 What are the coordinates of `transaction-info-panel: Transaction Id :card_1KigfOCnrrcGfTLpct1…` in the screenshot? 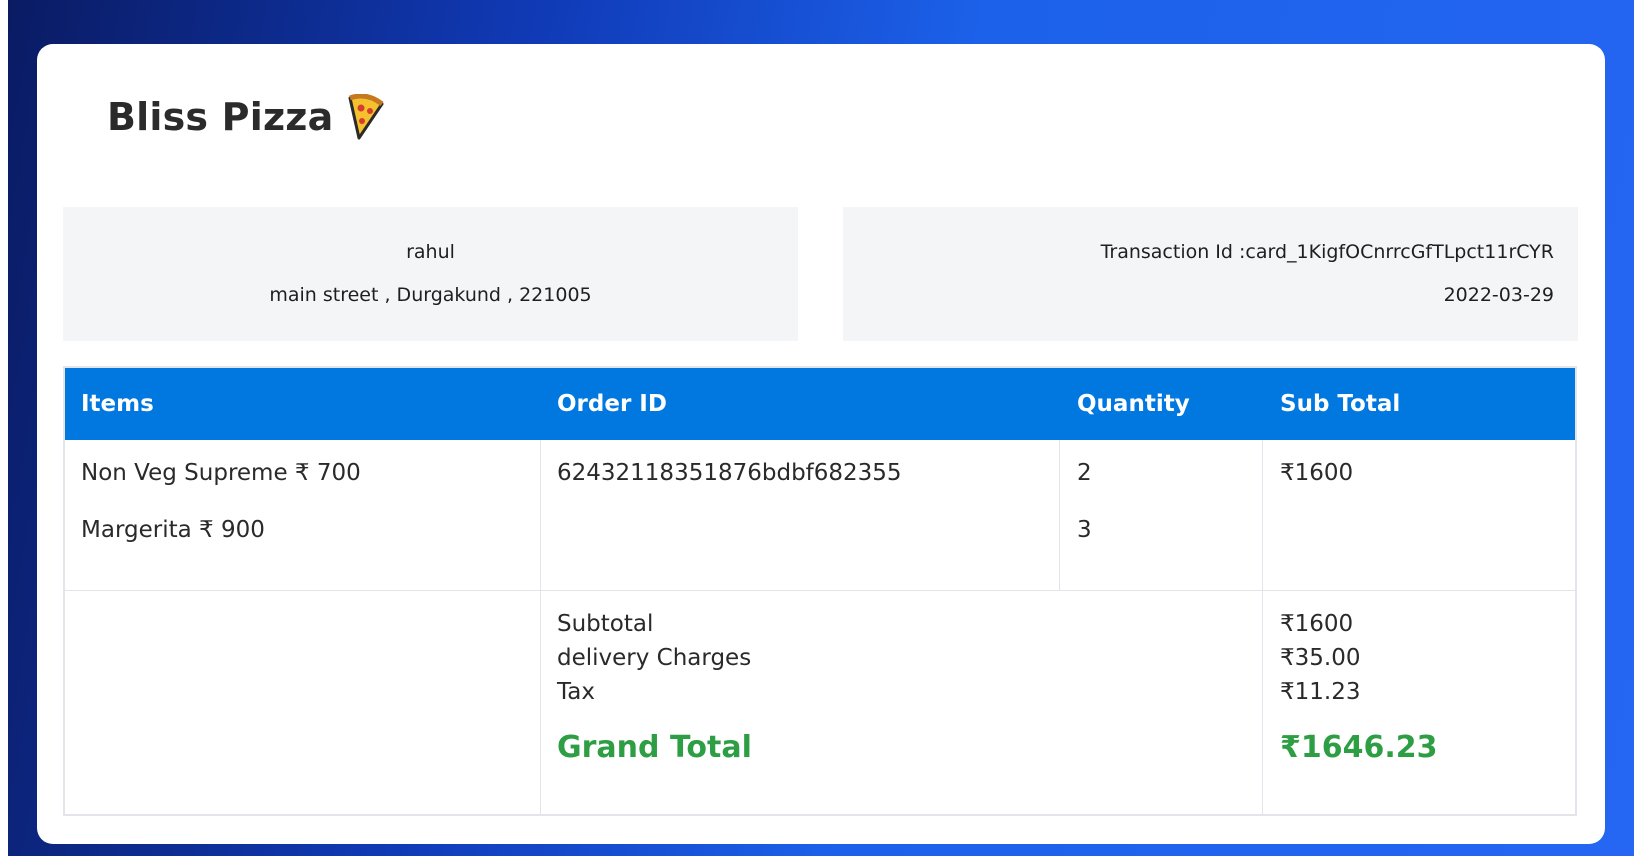 It's located at (1210, 274).